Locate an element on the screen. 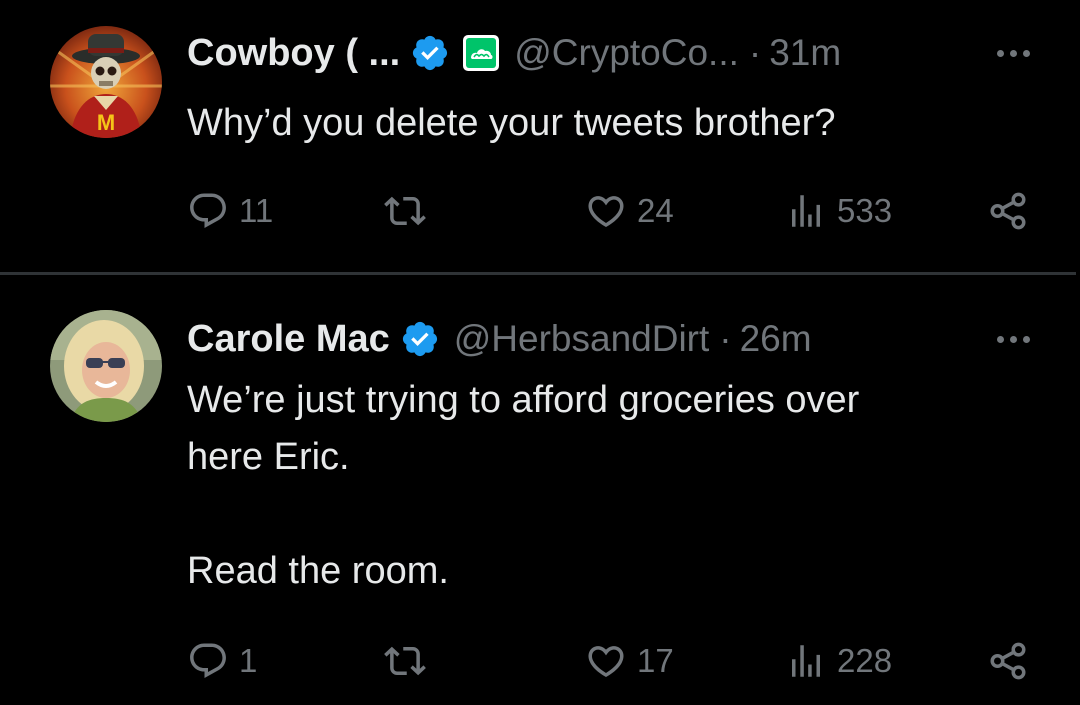 The width and height of the screenshot is (1080, 705). display-name: Carole Mac is located at coordinates (288, 339).